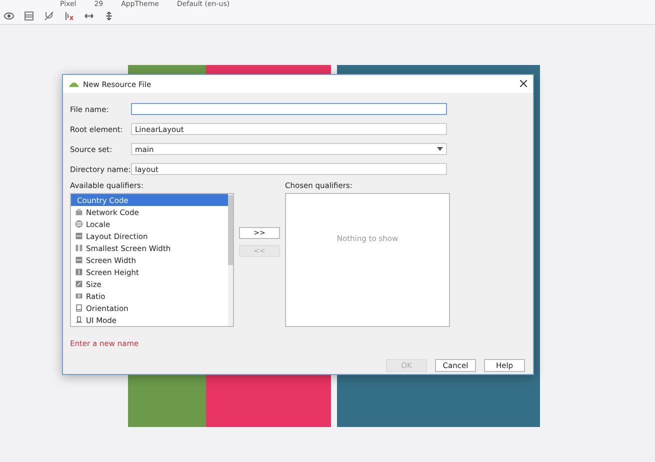 The image size is (655, 462). Describe the element at coordinates (289, 109) in the screenshot. I see `input-field` at that location.